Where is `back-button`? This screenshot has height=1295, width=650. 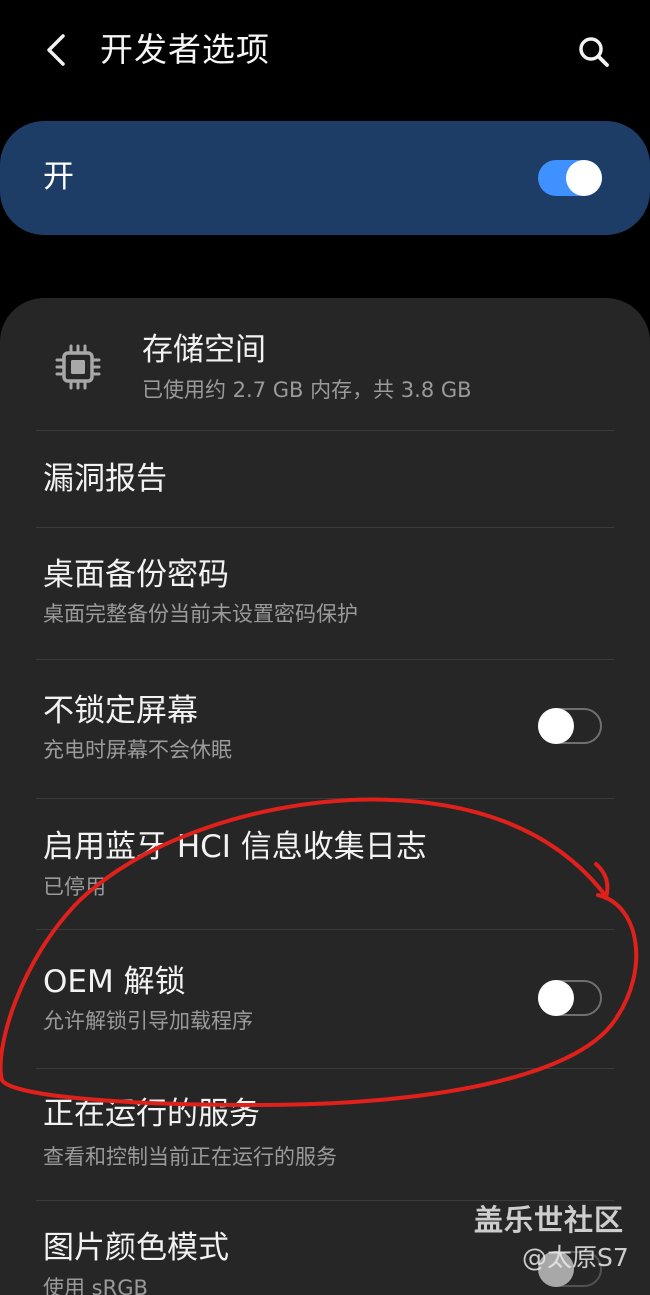 back-button is located at coordinates (56, 50).